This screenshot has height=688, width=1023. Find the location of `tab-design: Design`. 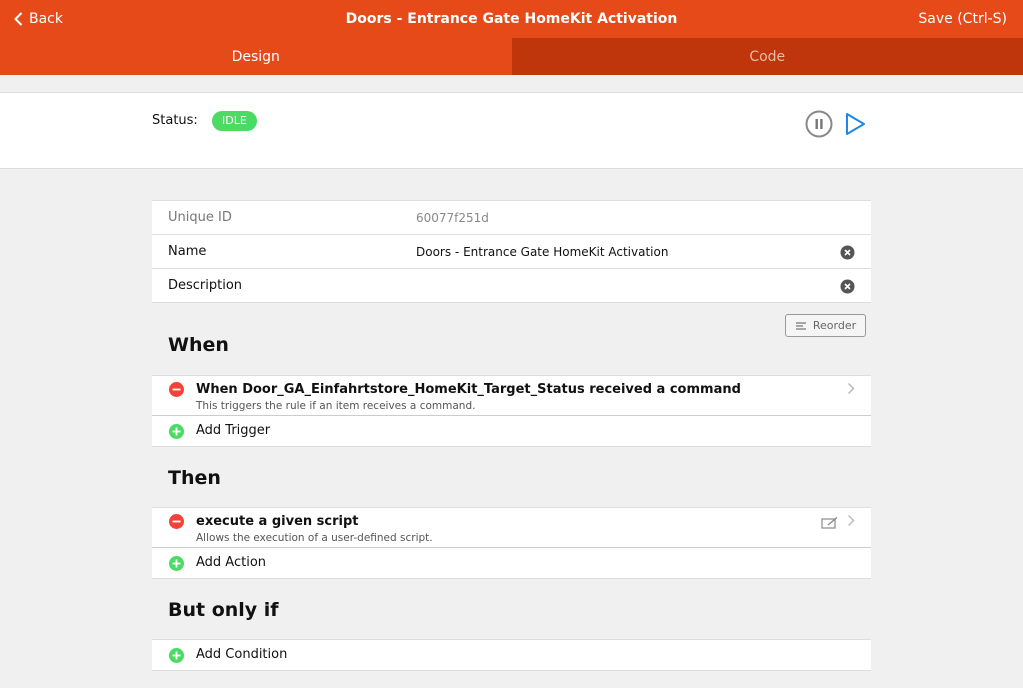

tab-design: Design is located at coordinates (256, 56).